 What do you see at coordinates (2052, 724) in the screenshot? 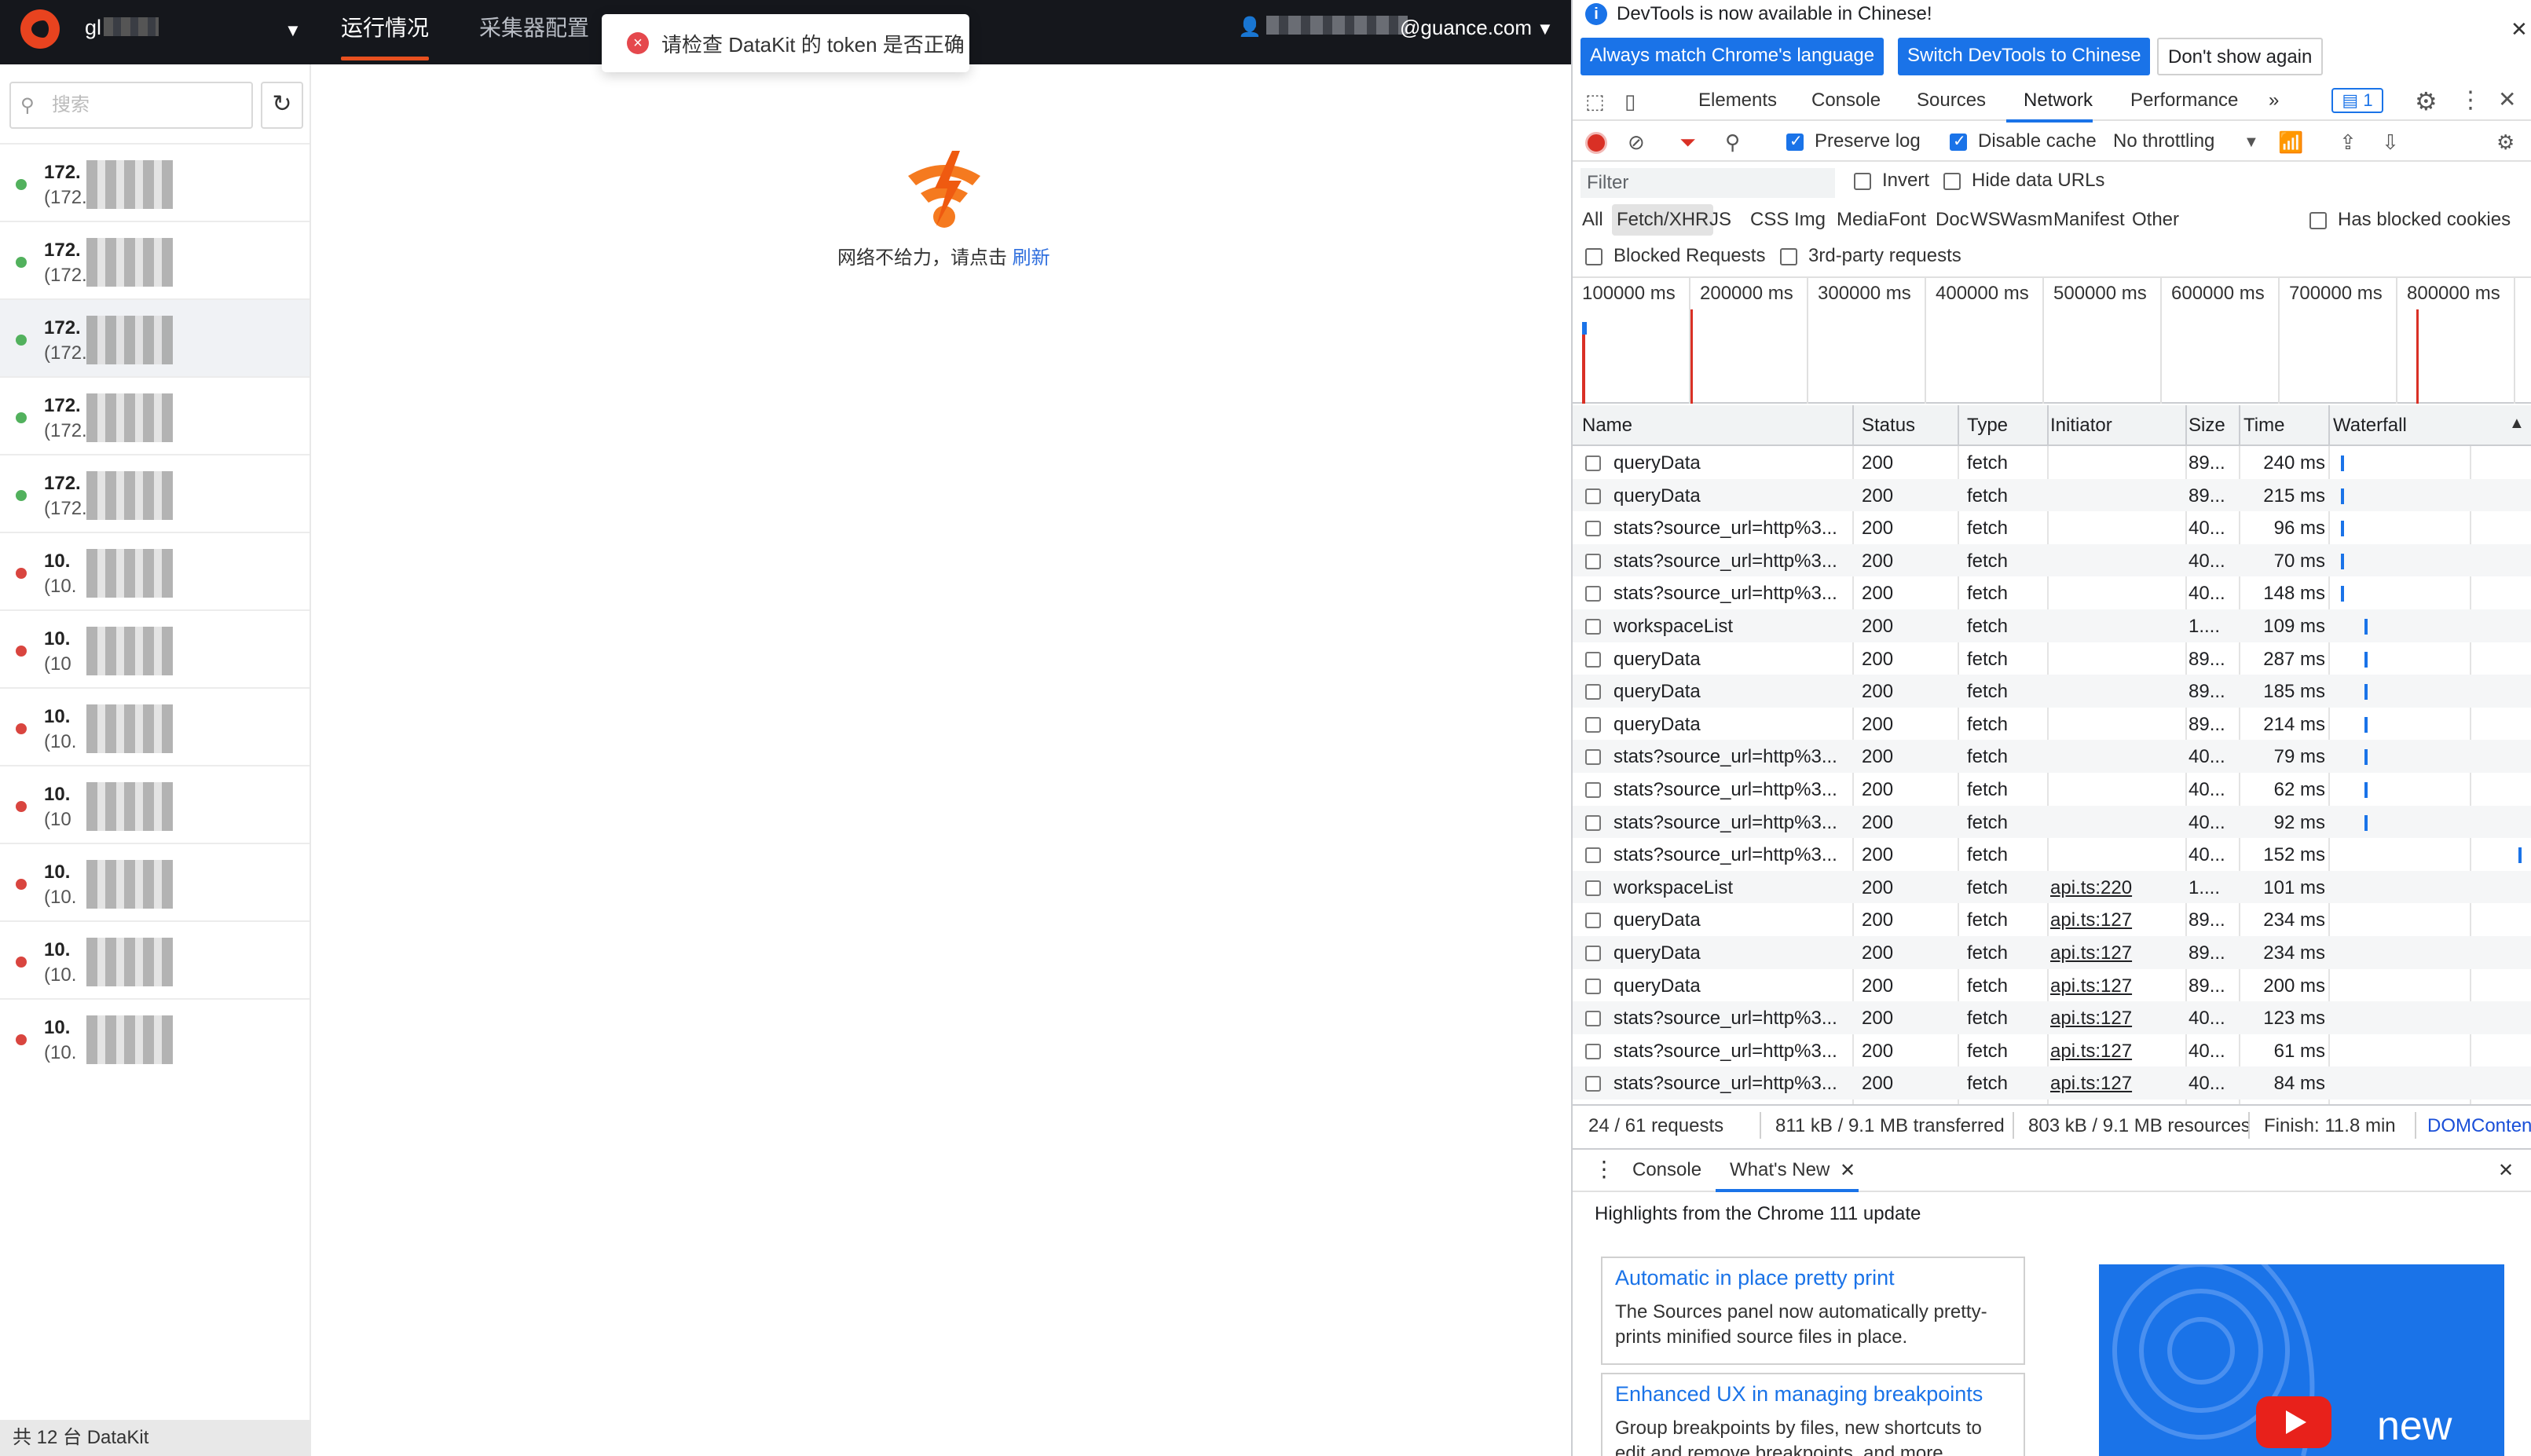
I see `table-row: queryData 200 fetch 89... 214 ms` at bounding box center [2052, 724].